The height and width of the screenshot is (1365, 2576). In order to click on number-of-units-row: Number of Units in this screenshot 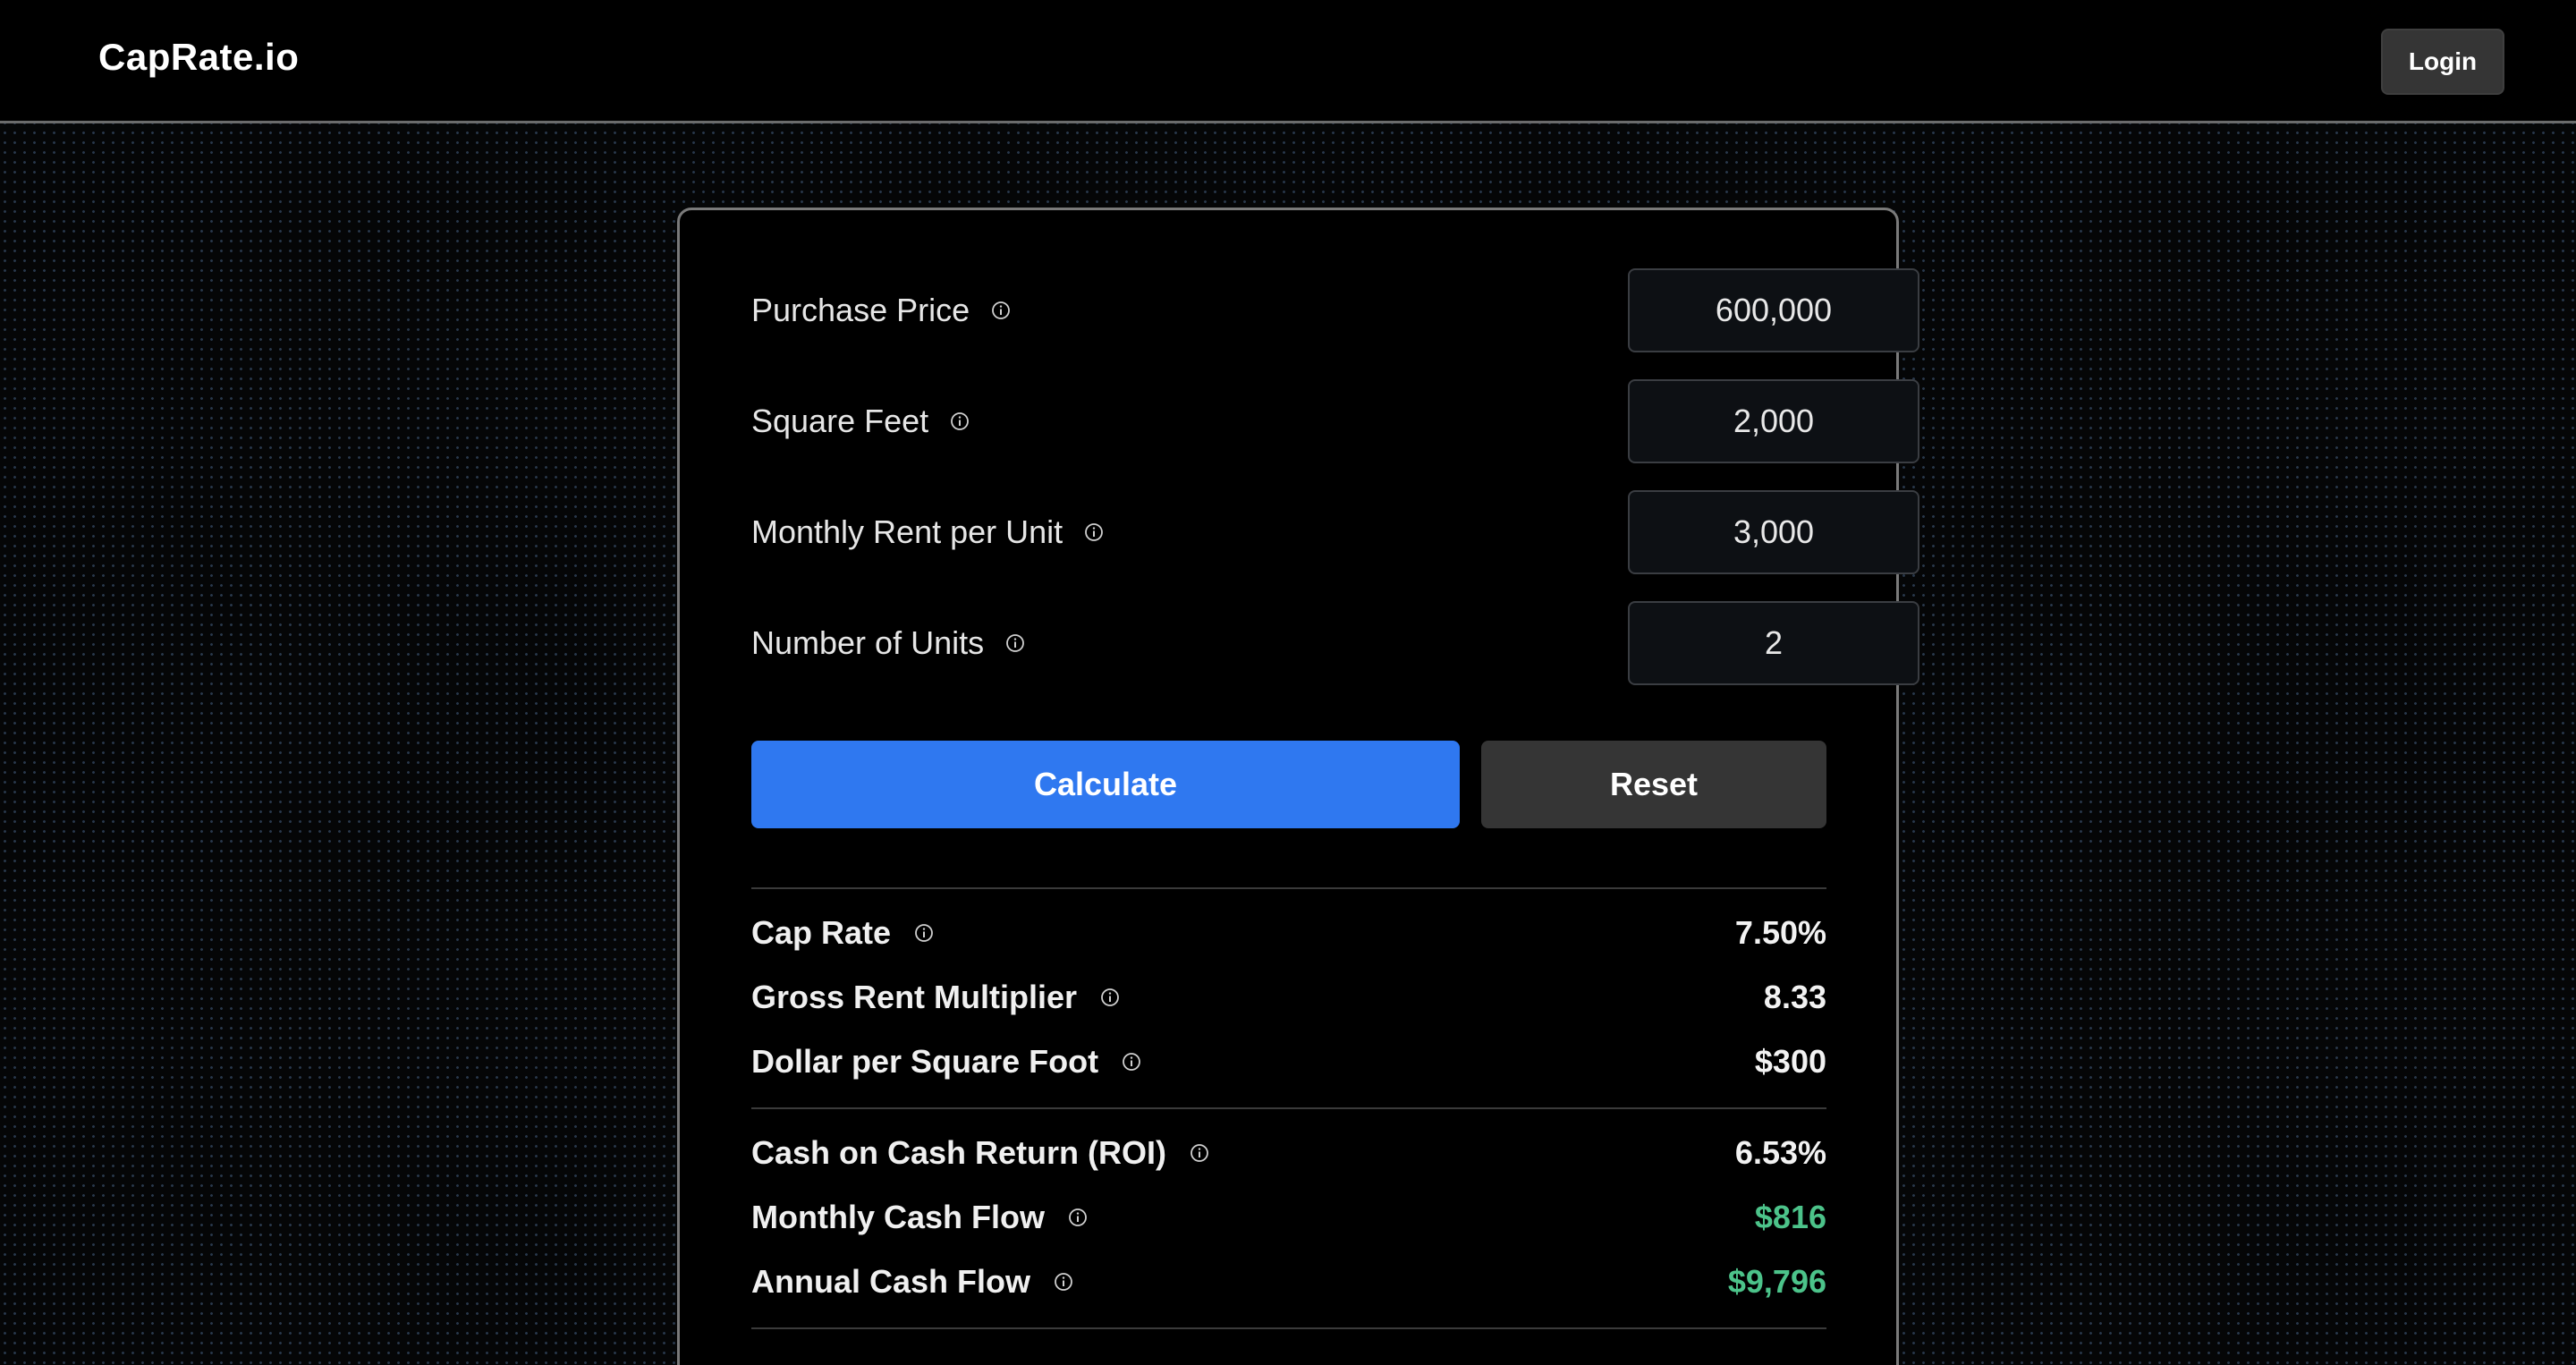, I will do `click(1335, 643)`.